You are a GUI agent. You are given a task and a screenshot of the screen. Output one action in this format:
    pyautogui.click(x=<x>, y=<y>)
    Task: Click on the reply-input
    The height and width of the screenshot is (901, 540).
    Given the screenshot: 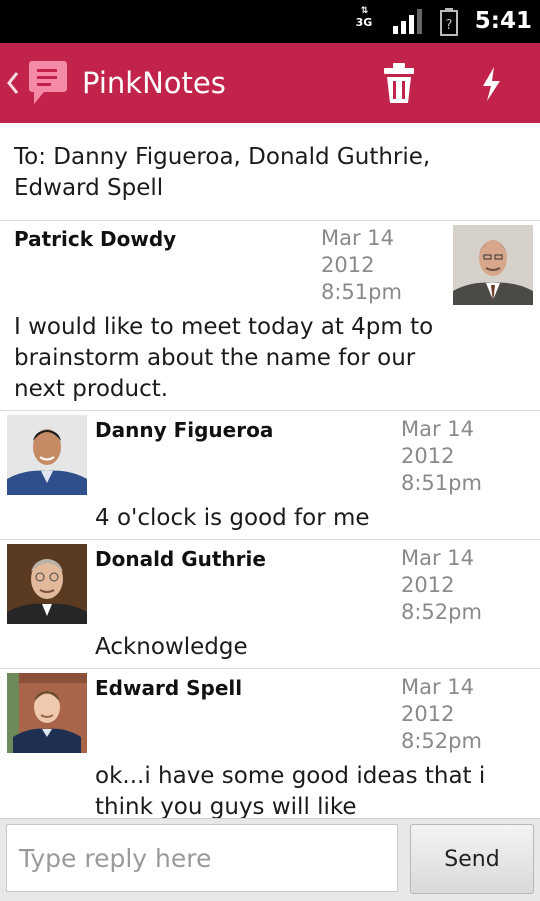 What is the action you would take?
    pyautogui.click(x=202, y=858)
    